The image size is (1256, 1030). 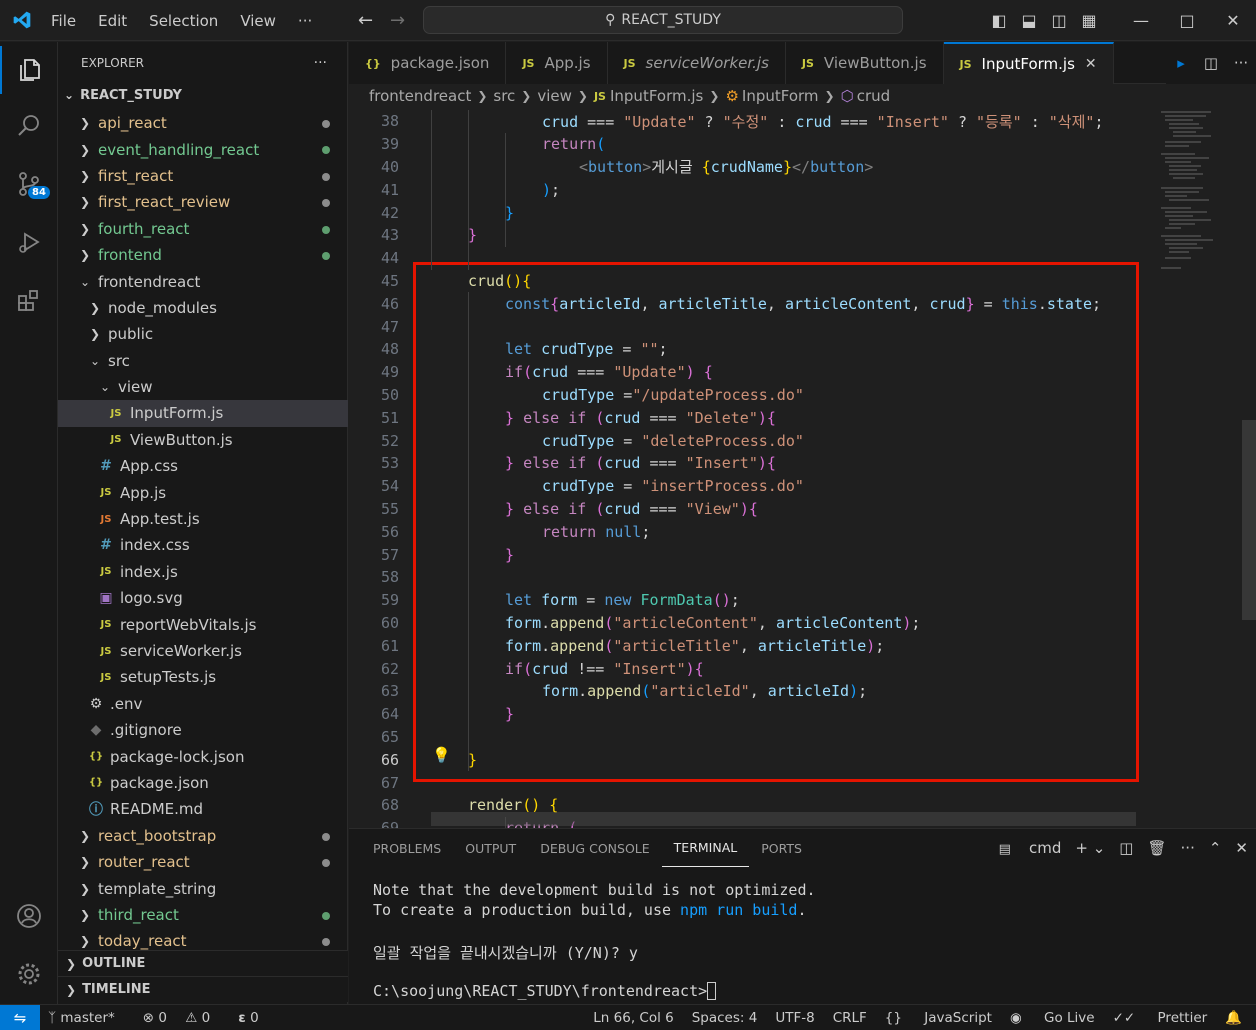 I want to click on indentation: Spaces: 4, so click(x=725, y=1018).